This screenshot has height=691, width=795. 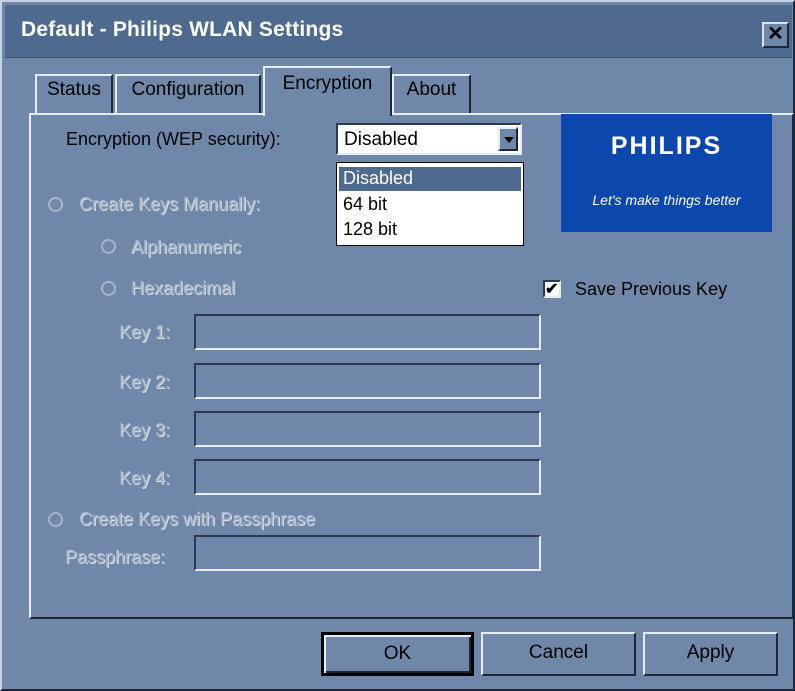 I want to click on tab-encryption: Encryption, so click(x=327, y=91).